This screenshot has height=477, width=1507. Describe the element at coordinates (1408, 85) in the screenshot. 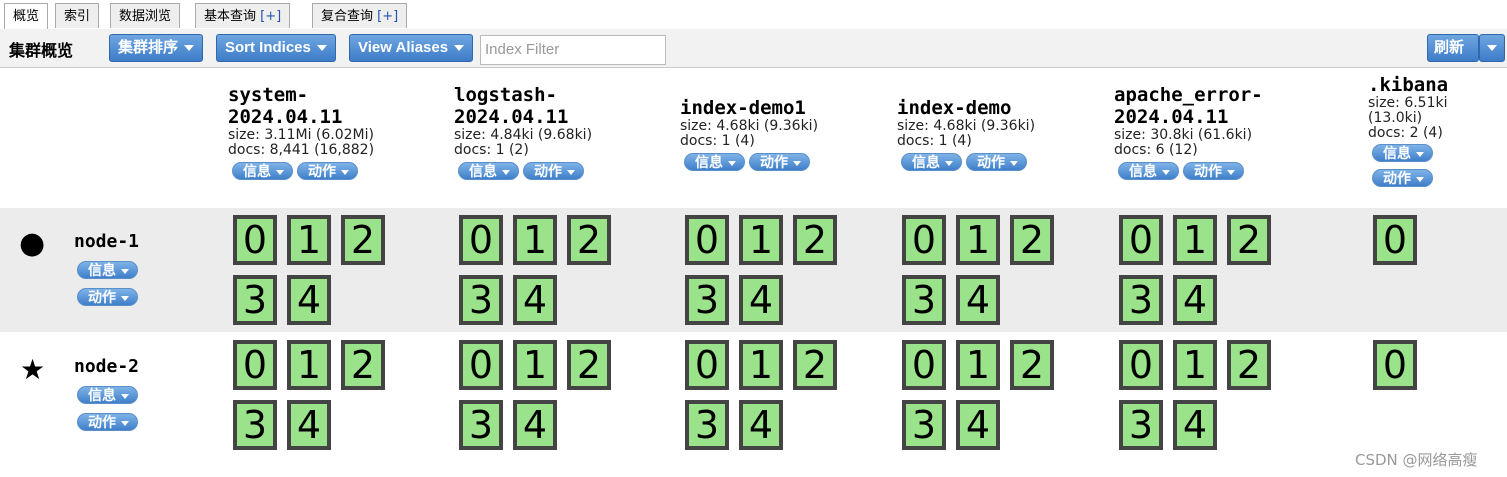

I see `index-name: .kibana` at that location.